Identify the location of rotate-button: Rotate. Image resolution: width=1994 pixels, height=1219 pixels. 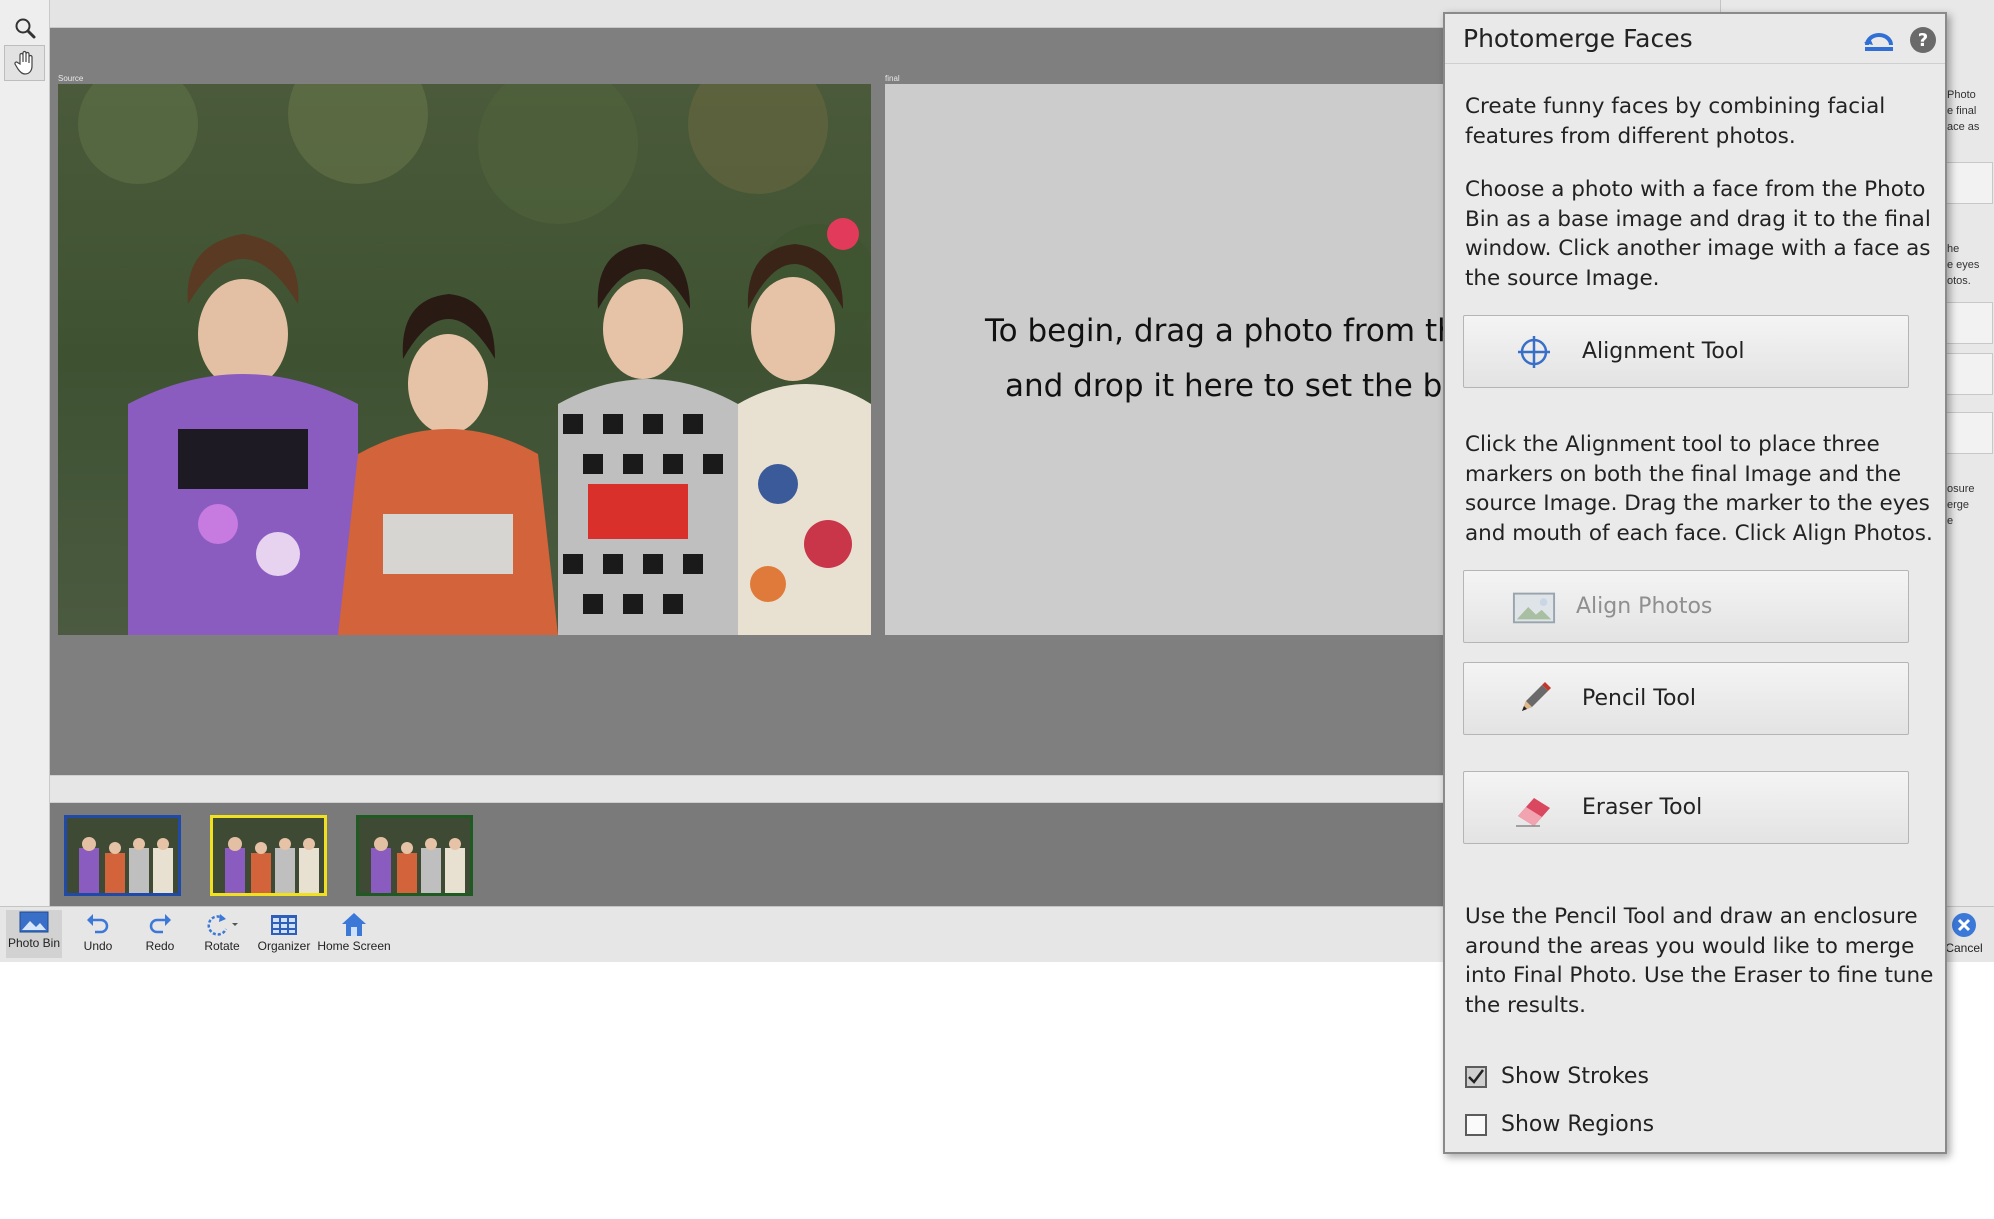
(222, 932).